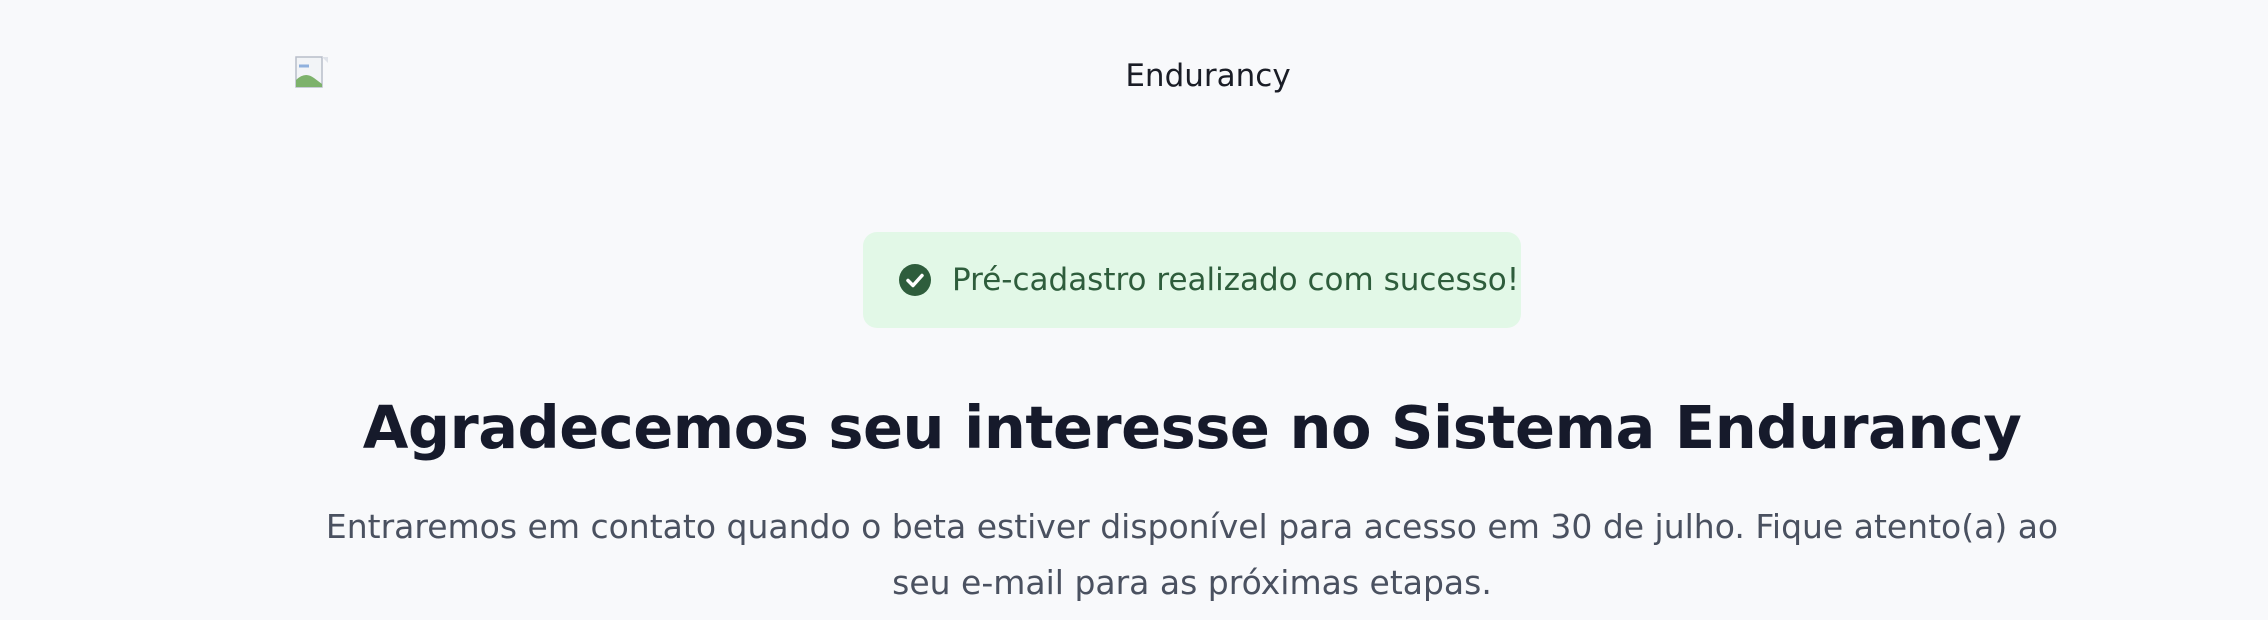  What do you see at coordinates (1236, 280) in the screenshot?
I see `alert-message: Pré-cadastro realizado com sucesso!` at bounding box center [1236, 280].